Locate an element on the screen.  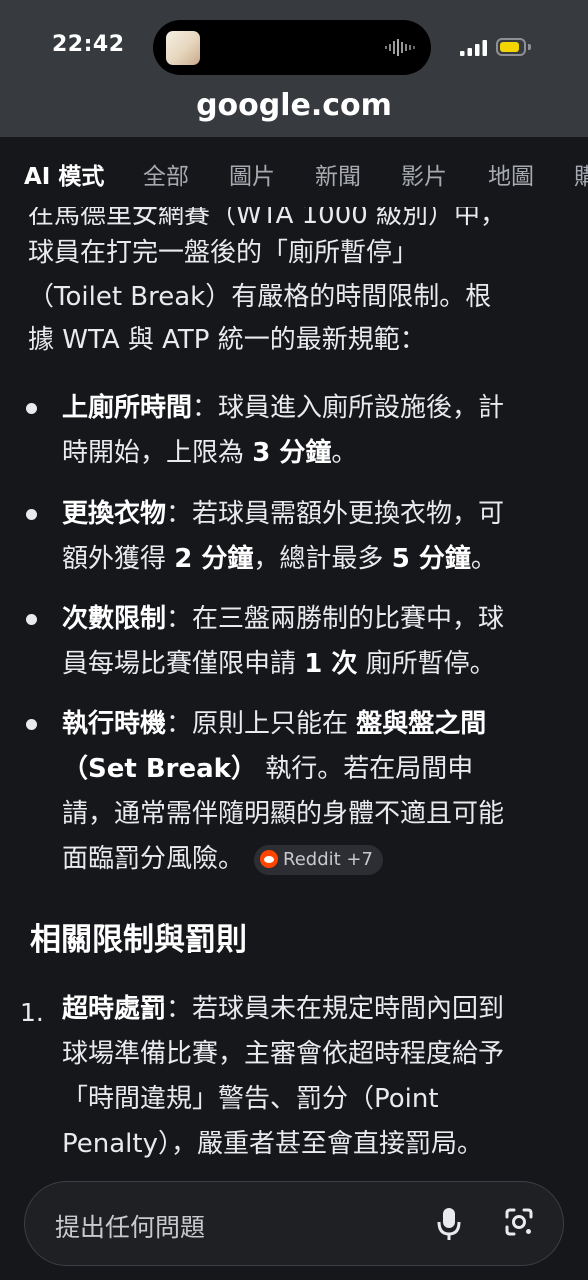
bullet-text: 請，通常需伴隨明顯的身體不適且可能 is located at coordinates (283, 814).